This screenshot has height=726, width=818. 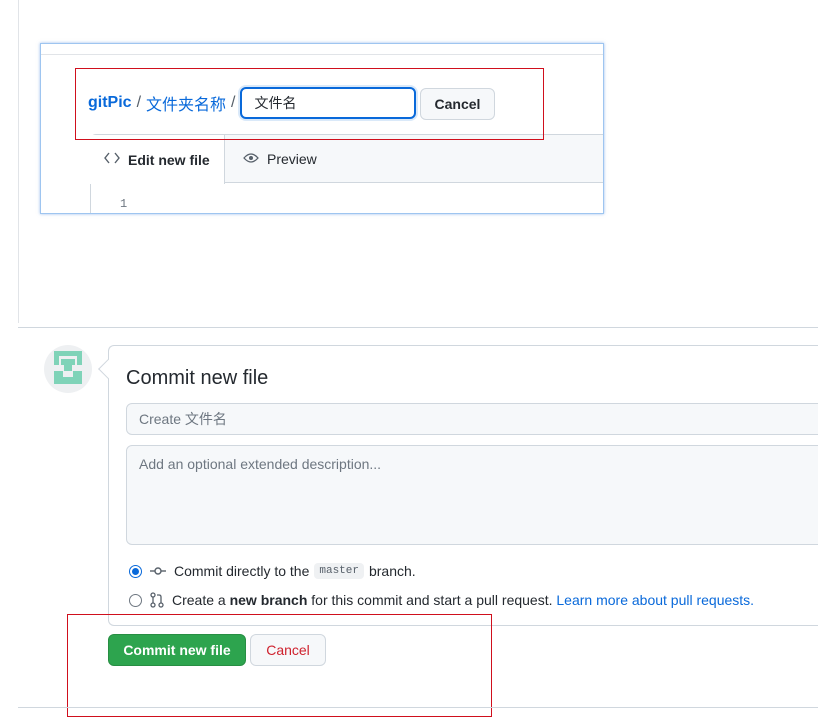 What do you see at coordinates (288, 650) in the screenshot?
I see `cancel-button: Cancel` at bounding box center [288, 650].